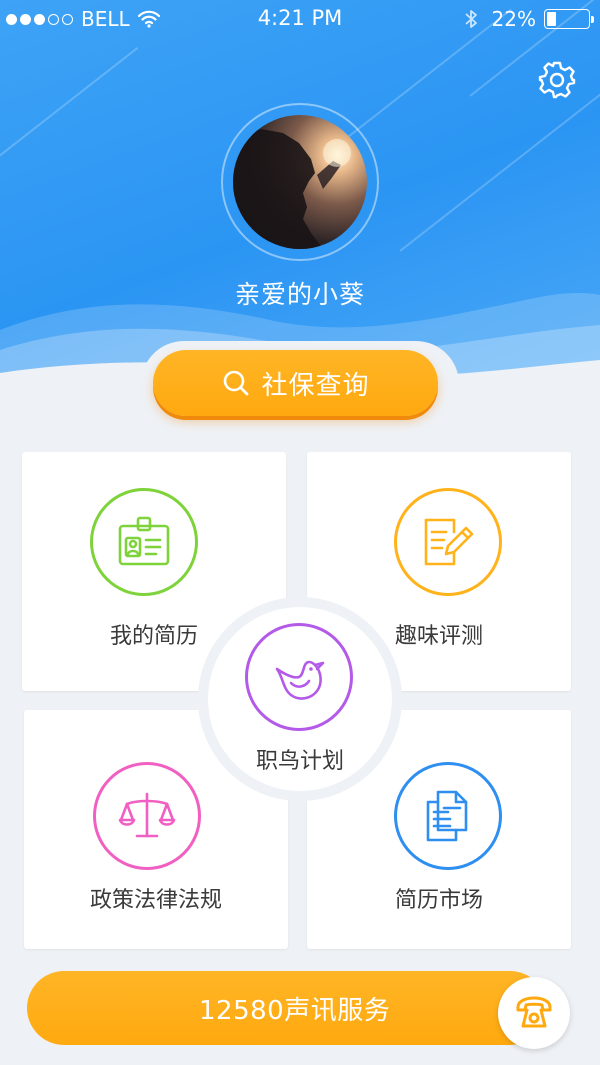  What do you see at coordinates (292, 182) in the screenshot?
I see `avatar-silhouette` at bounding box center [292, 182].